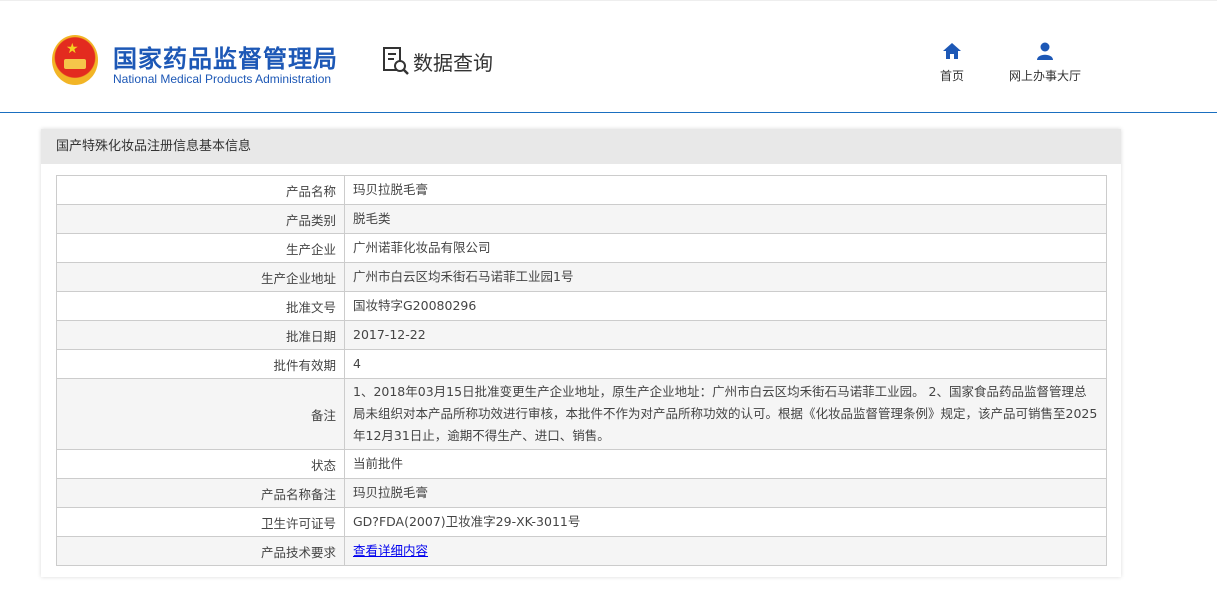 The width and height of the screenshot is (1217, 596). What do you see at coordinates (725, 551) in the screenshot?
I see `row-value: 查看详细内容` at bounding box center [725, 551].